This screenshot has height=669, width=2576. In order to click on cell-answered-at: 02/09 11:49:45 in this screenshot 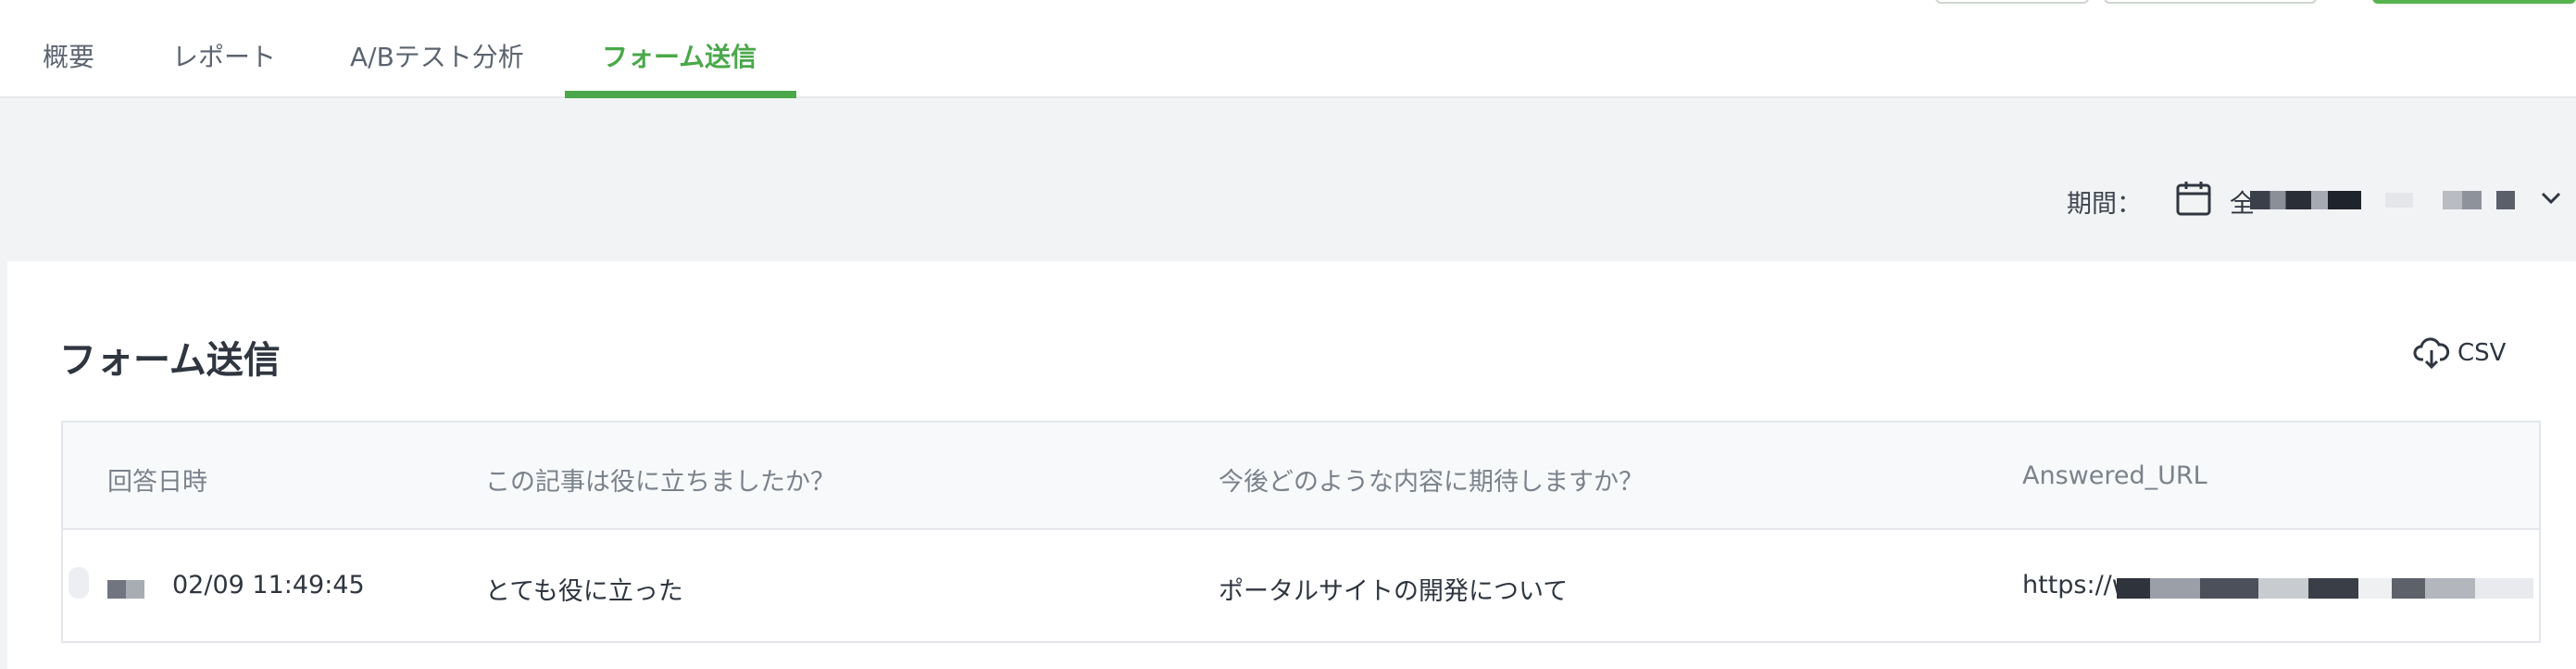, I will do `click(268, 585)`.